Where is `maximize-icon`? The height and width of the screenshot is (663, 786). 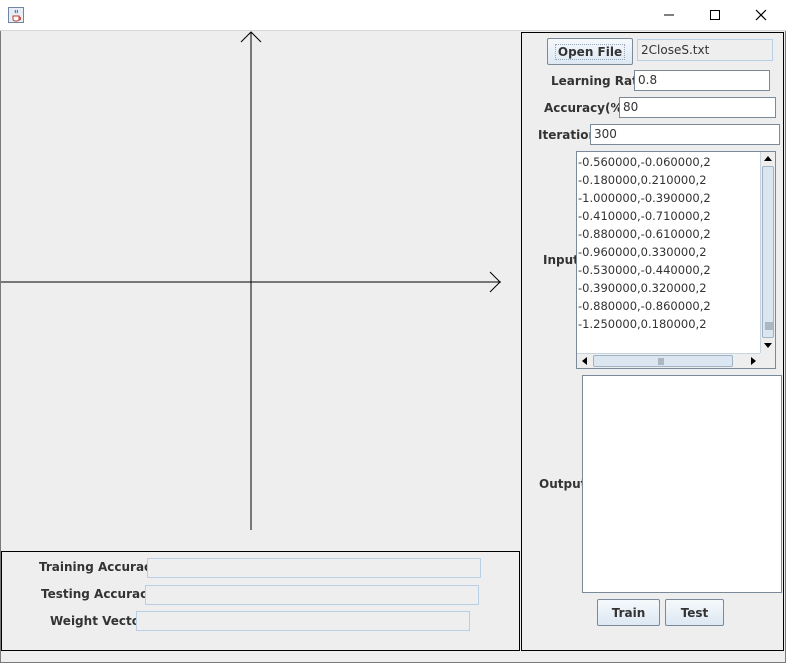
maximize-icon is located at coordinates (715, 15).